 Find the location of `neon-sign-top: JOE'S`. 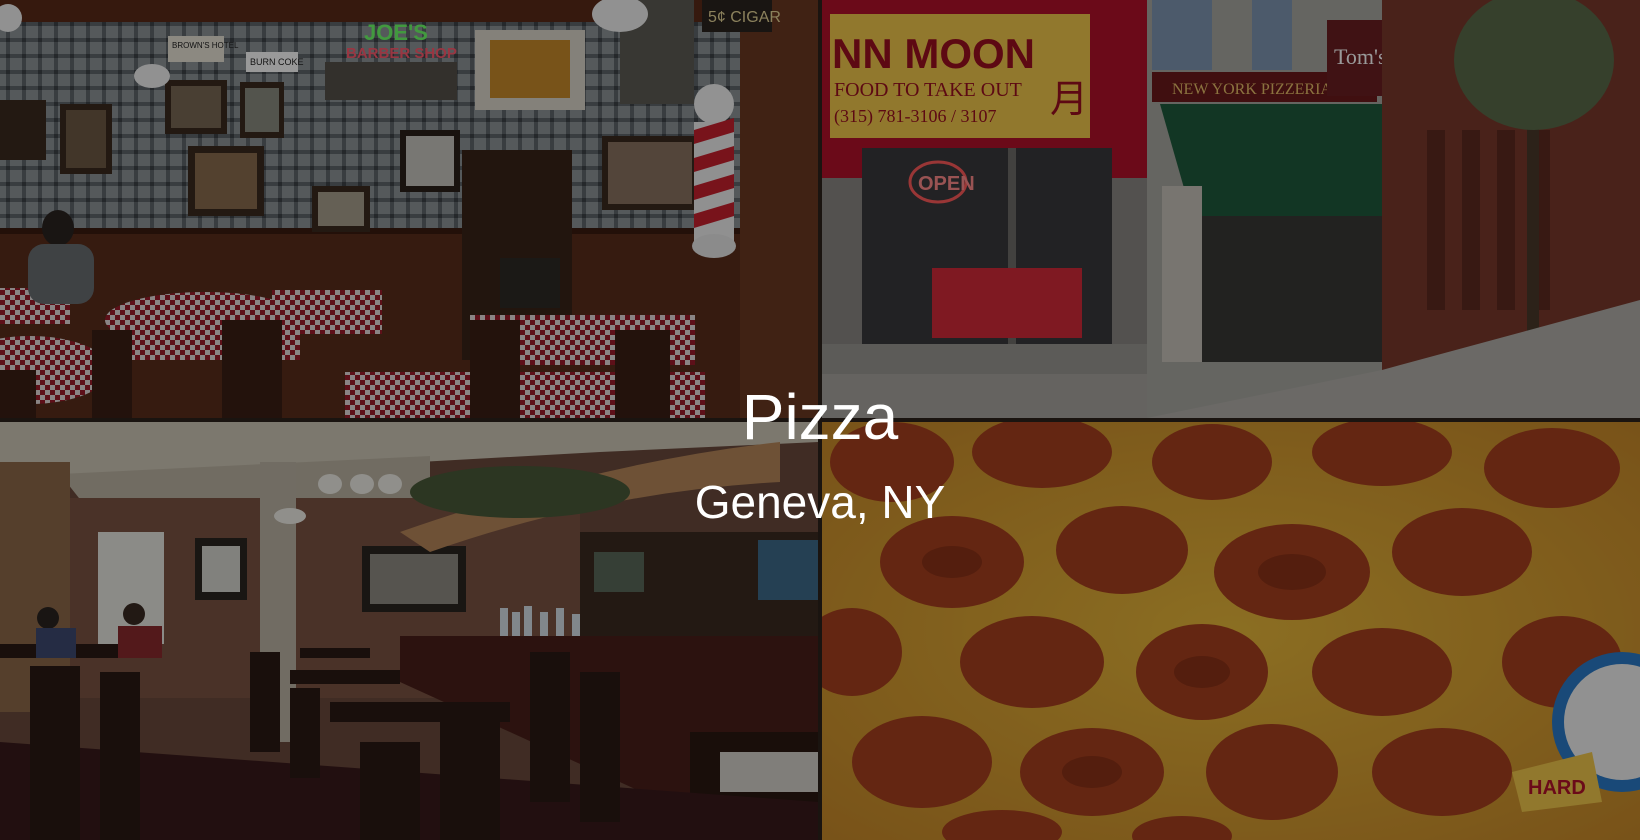

neon-sign-top: JOE'S is located at coordinates (396, 32).